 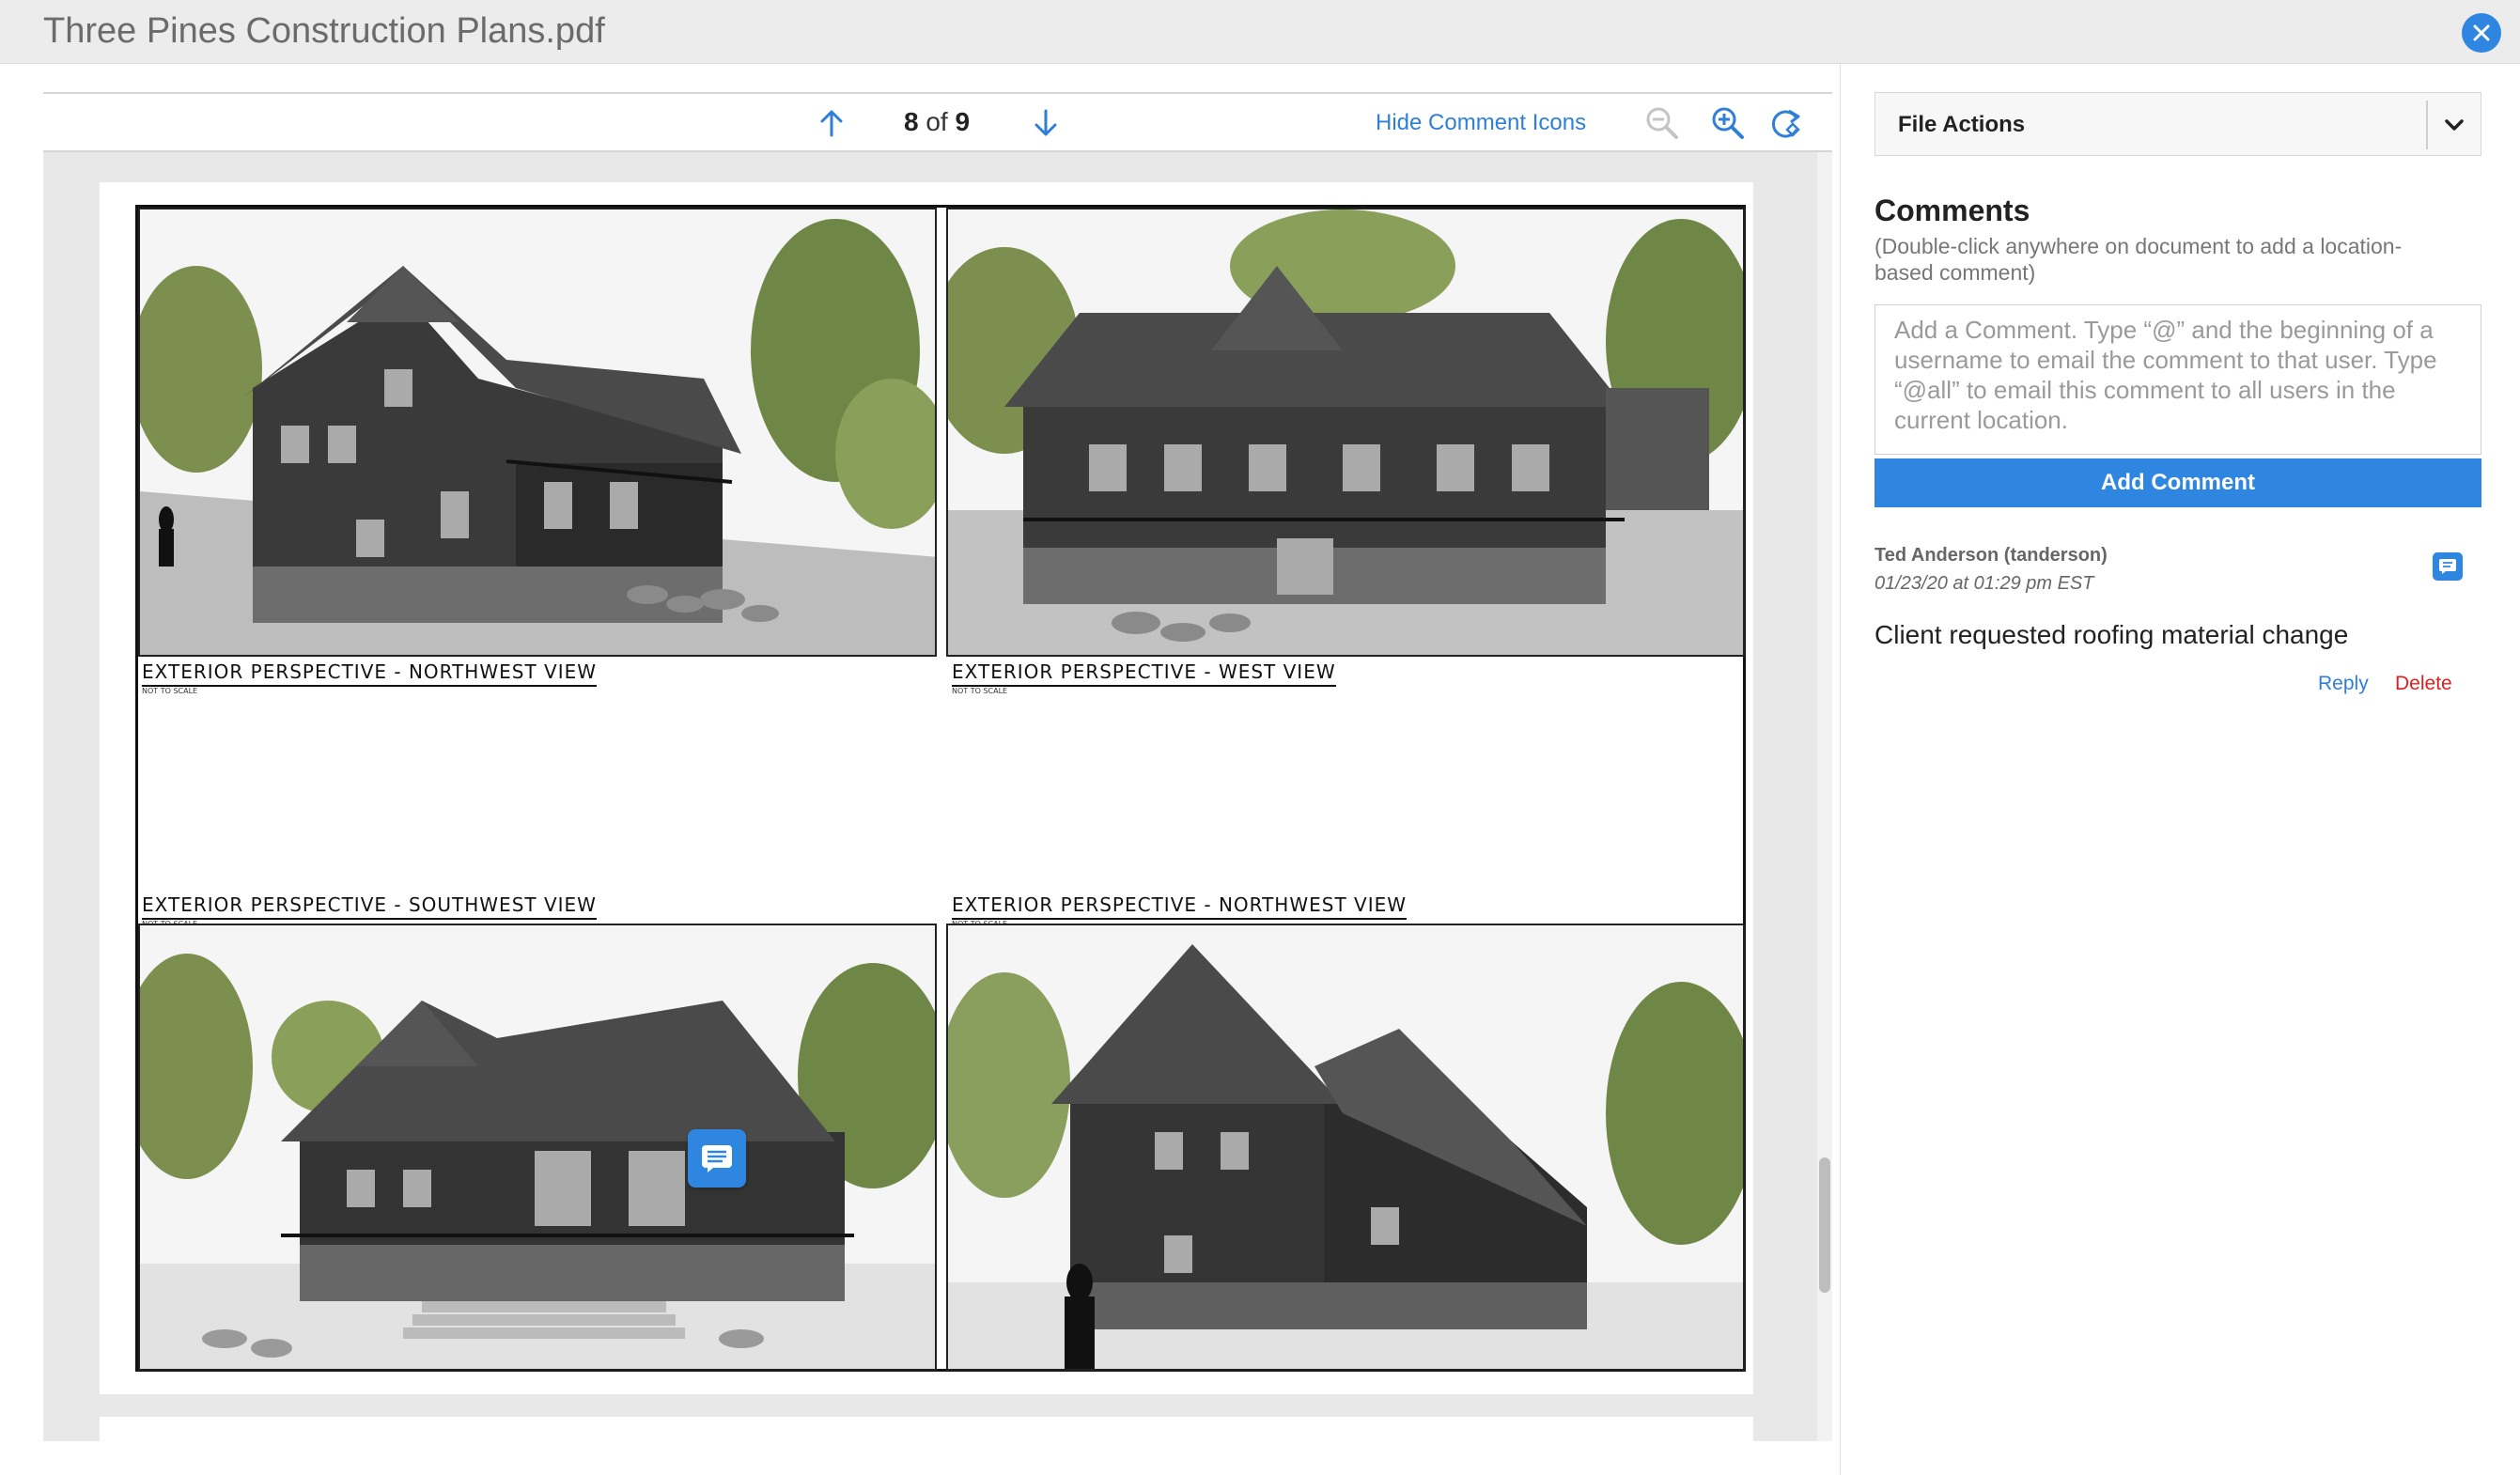 What do you see at coordinates (1481, 123) in the screenshot?
I see `hide-comment-icons-link: Hide Comment Icons` at bounding box center [1481, 123].